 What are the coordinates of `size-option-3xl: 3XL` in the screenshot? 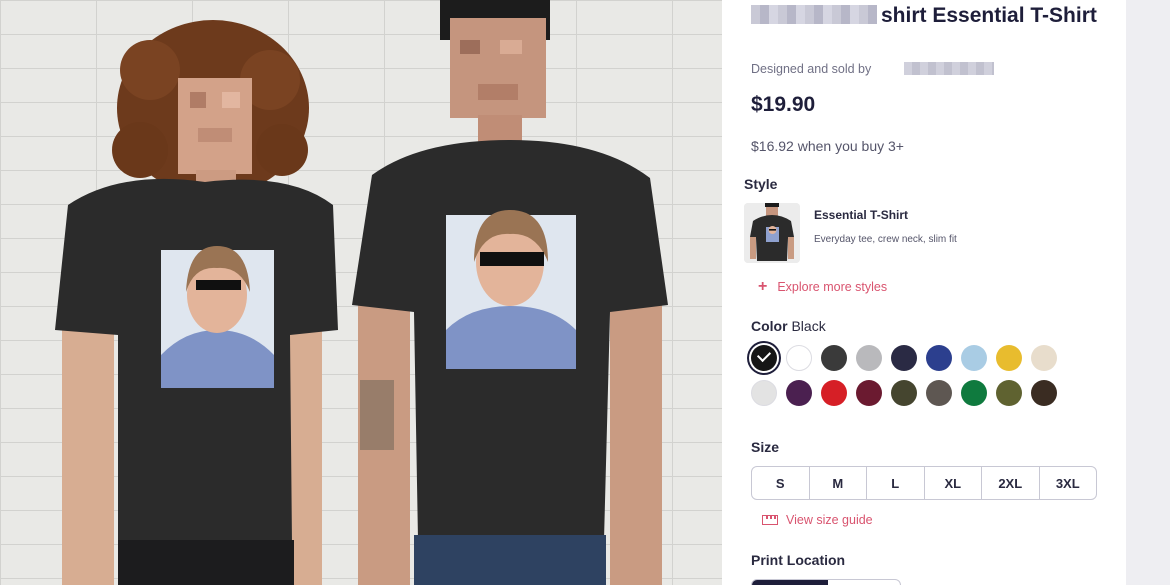 It's located at (1067, 483).